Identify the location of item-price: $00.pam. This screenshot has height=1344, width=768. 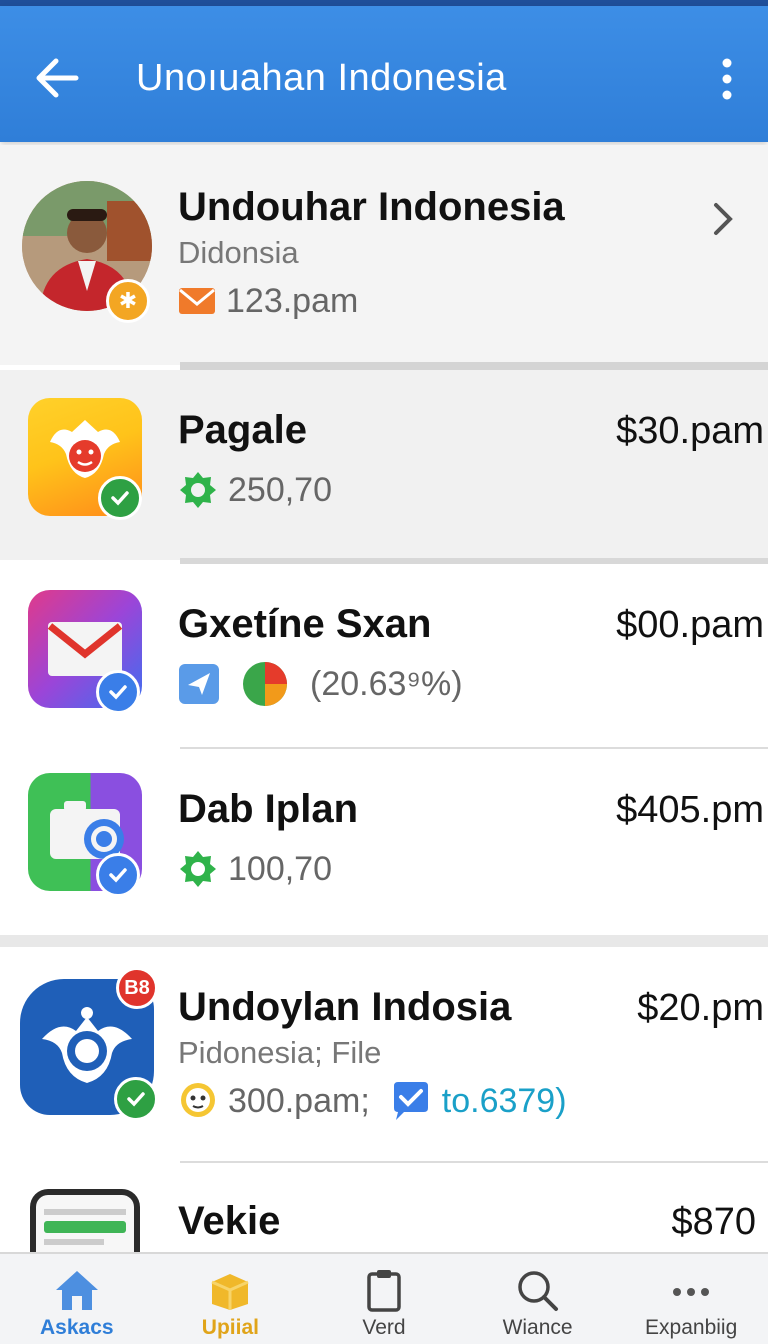
(690, 625).